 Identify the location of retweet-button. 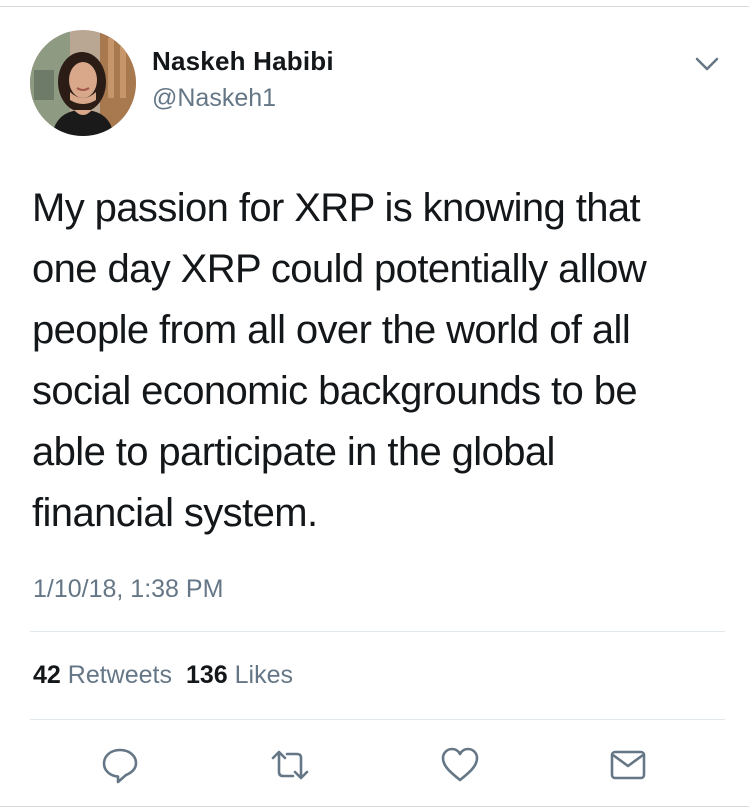
(290, 765).